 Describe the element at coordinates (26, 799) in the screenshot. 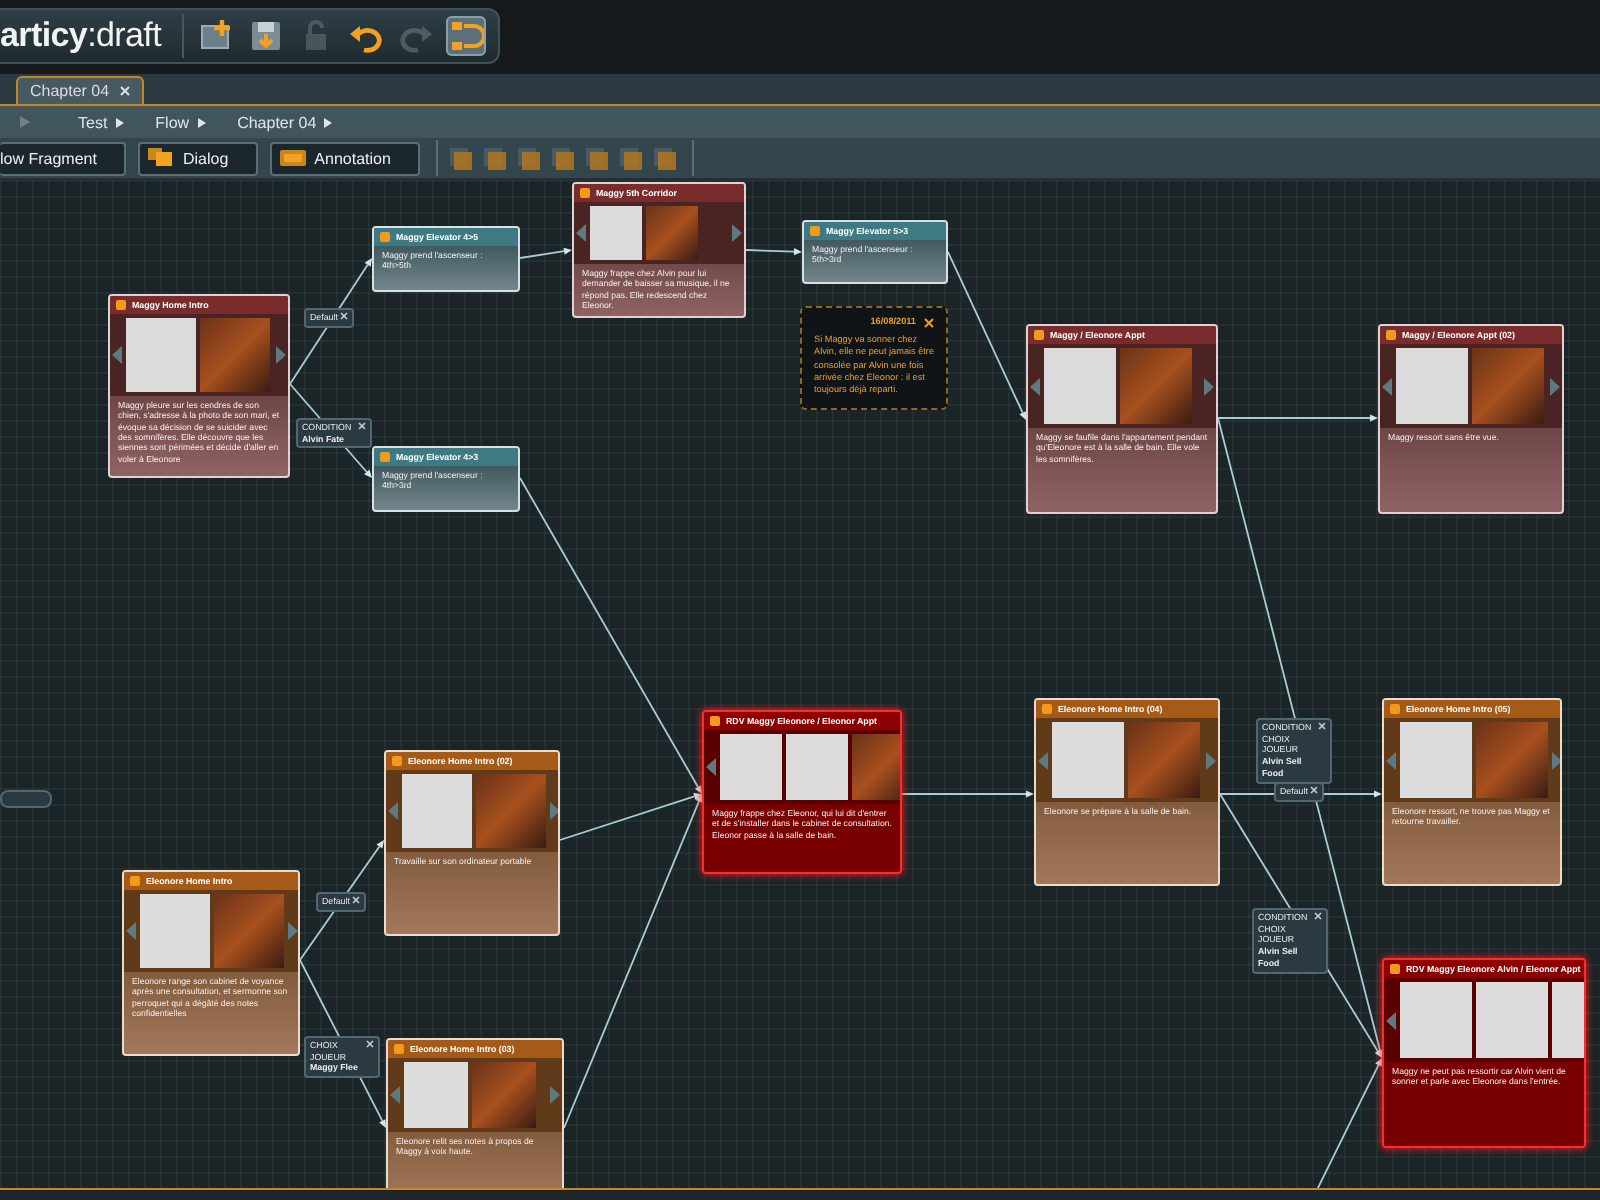

I see `collapse-handle` at that location.